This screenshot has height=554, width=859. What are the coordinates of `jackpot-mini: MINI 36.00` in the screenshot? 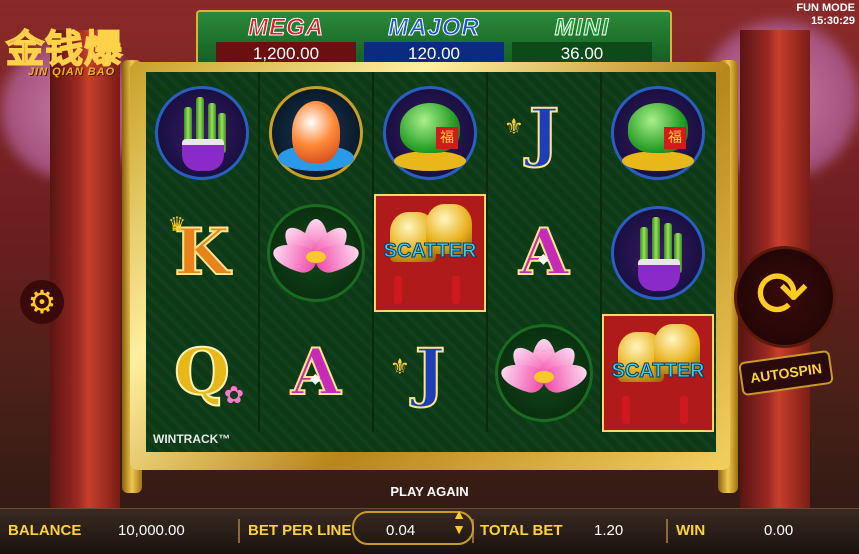 It's located at (582, 40).